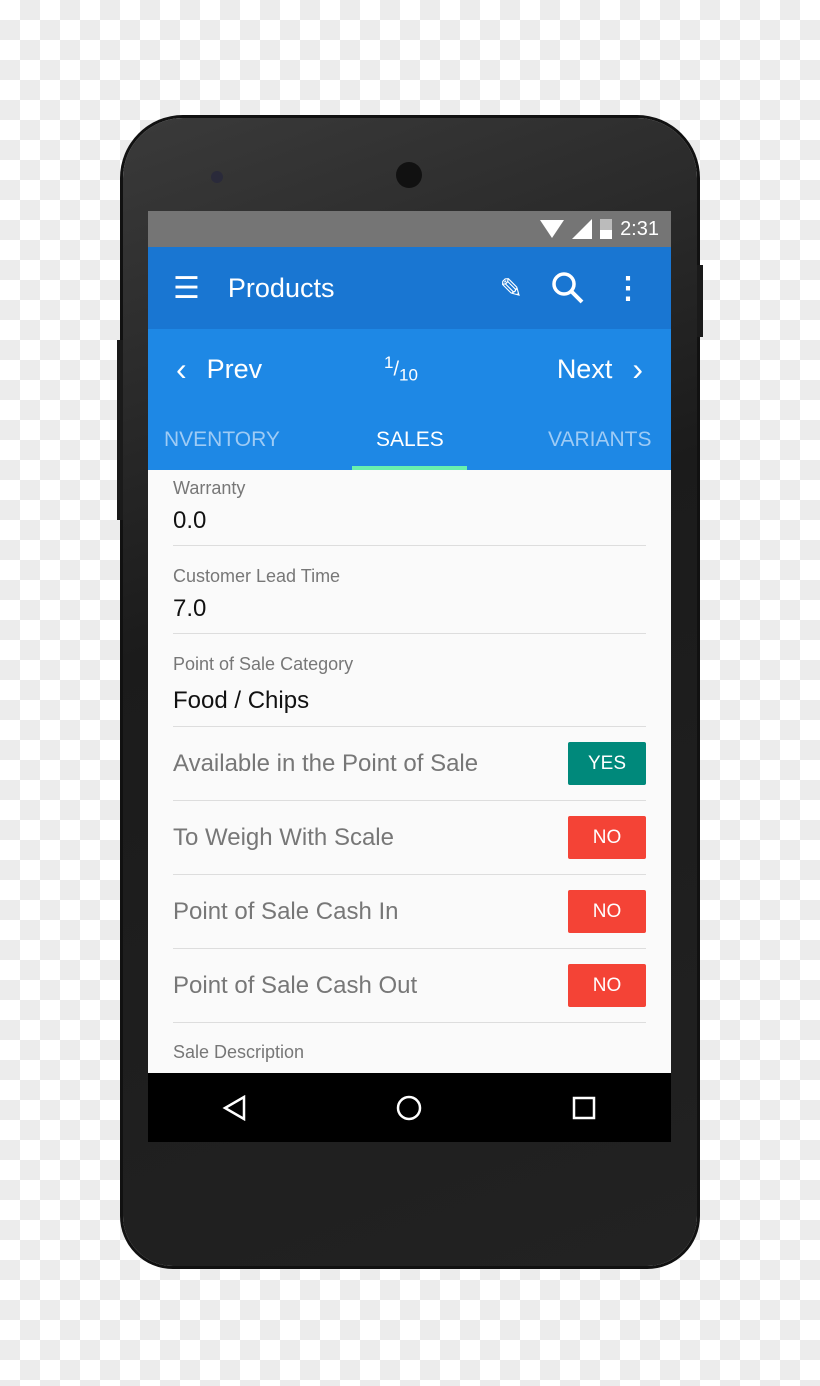 This screenshot has height=1386, width=820. What do you see at coordinates (190, 520) in the screenshot?
I see `field-value: 0.0` at bounding box center [190, 520].